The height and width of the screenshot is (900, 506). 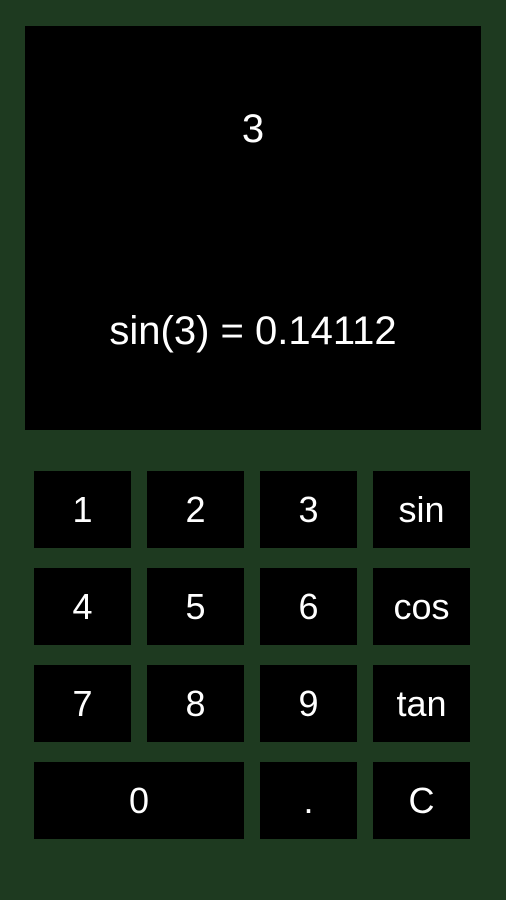 I want to click on key-6: 6, so click(x=308, y=606).